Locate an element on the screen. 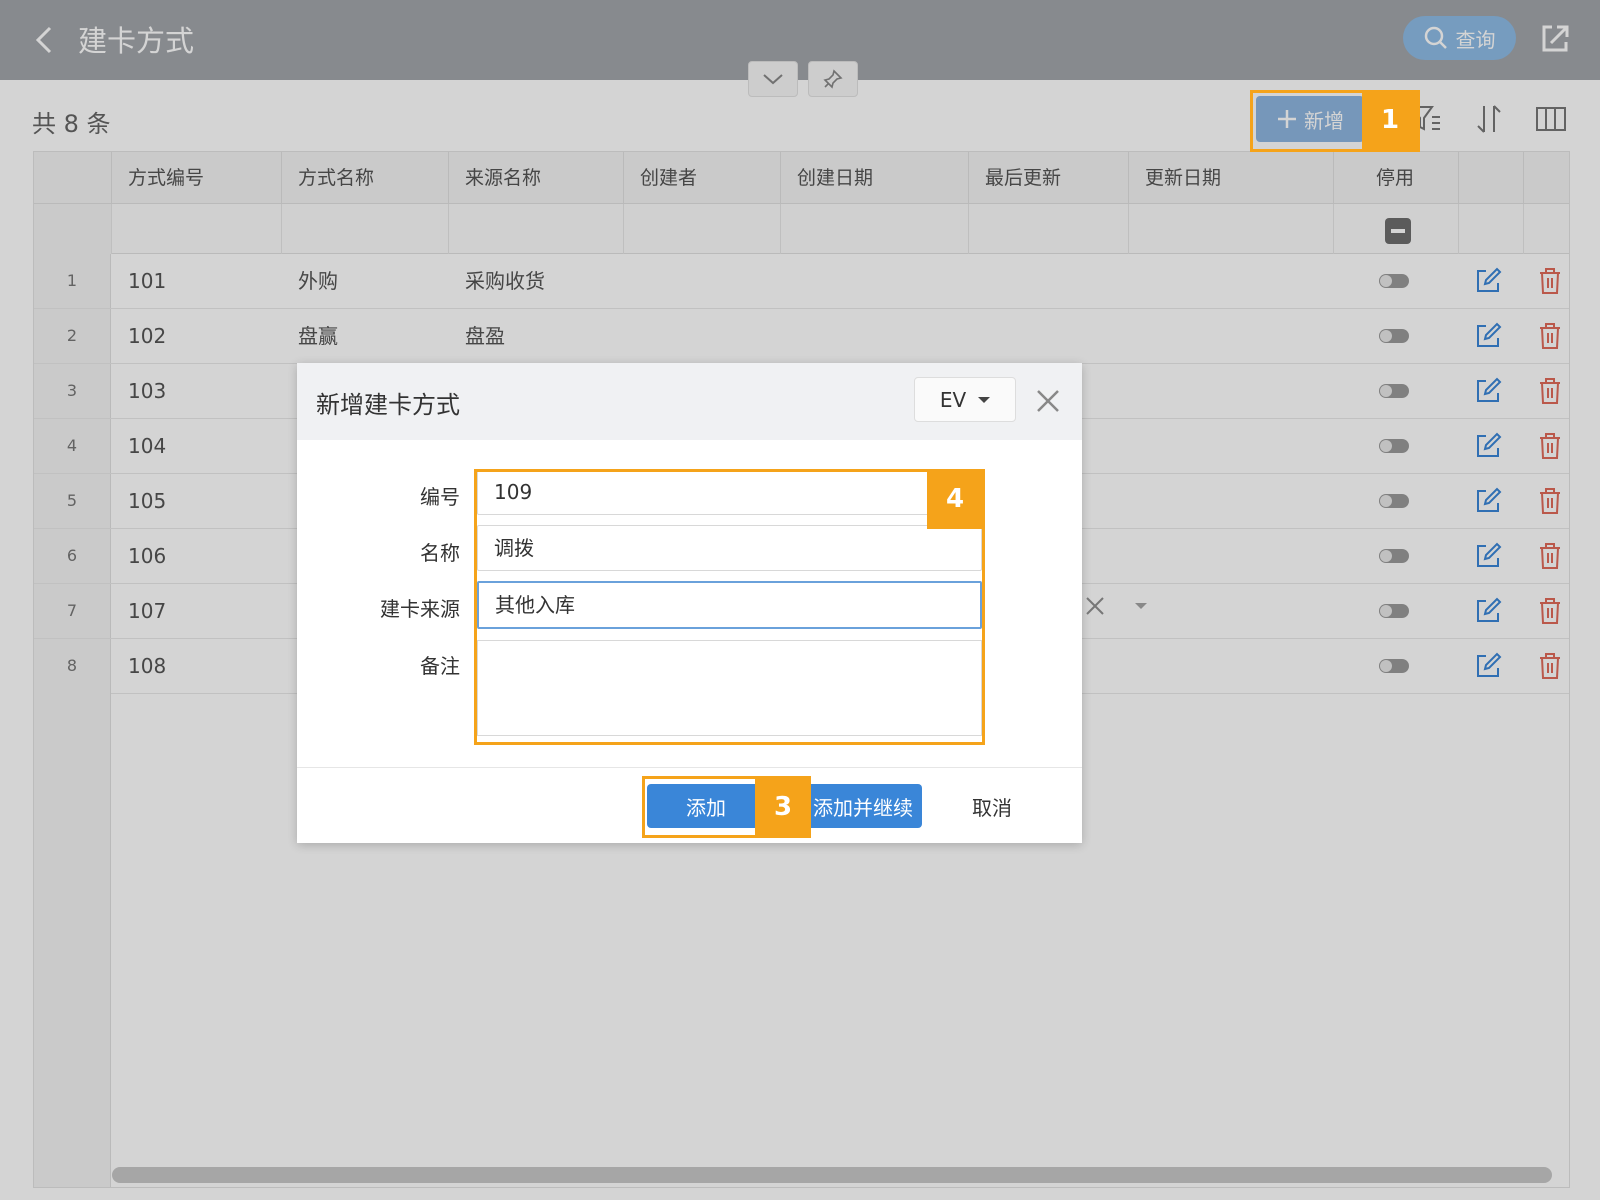 The width and height of the screenshot is (1600, 1200). language-select: EV is located at coordinates (965, 399).